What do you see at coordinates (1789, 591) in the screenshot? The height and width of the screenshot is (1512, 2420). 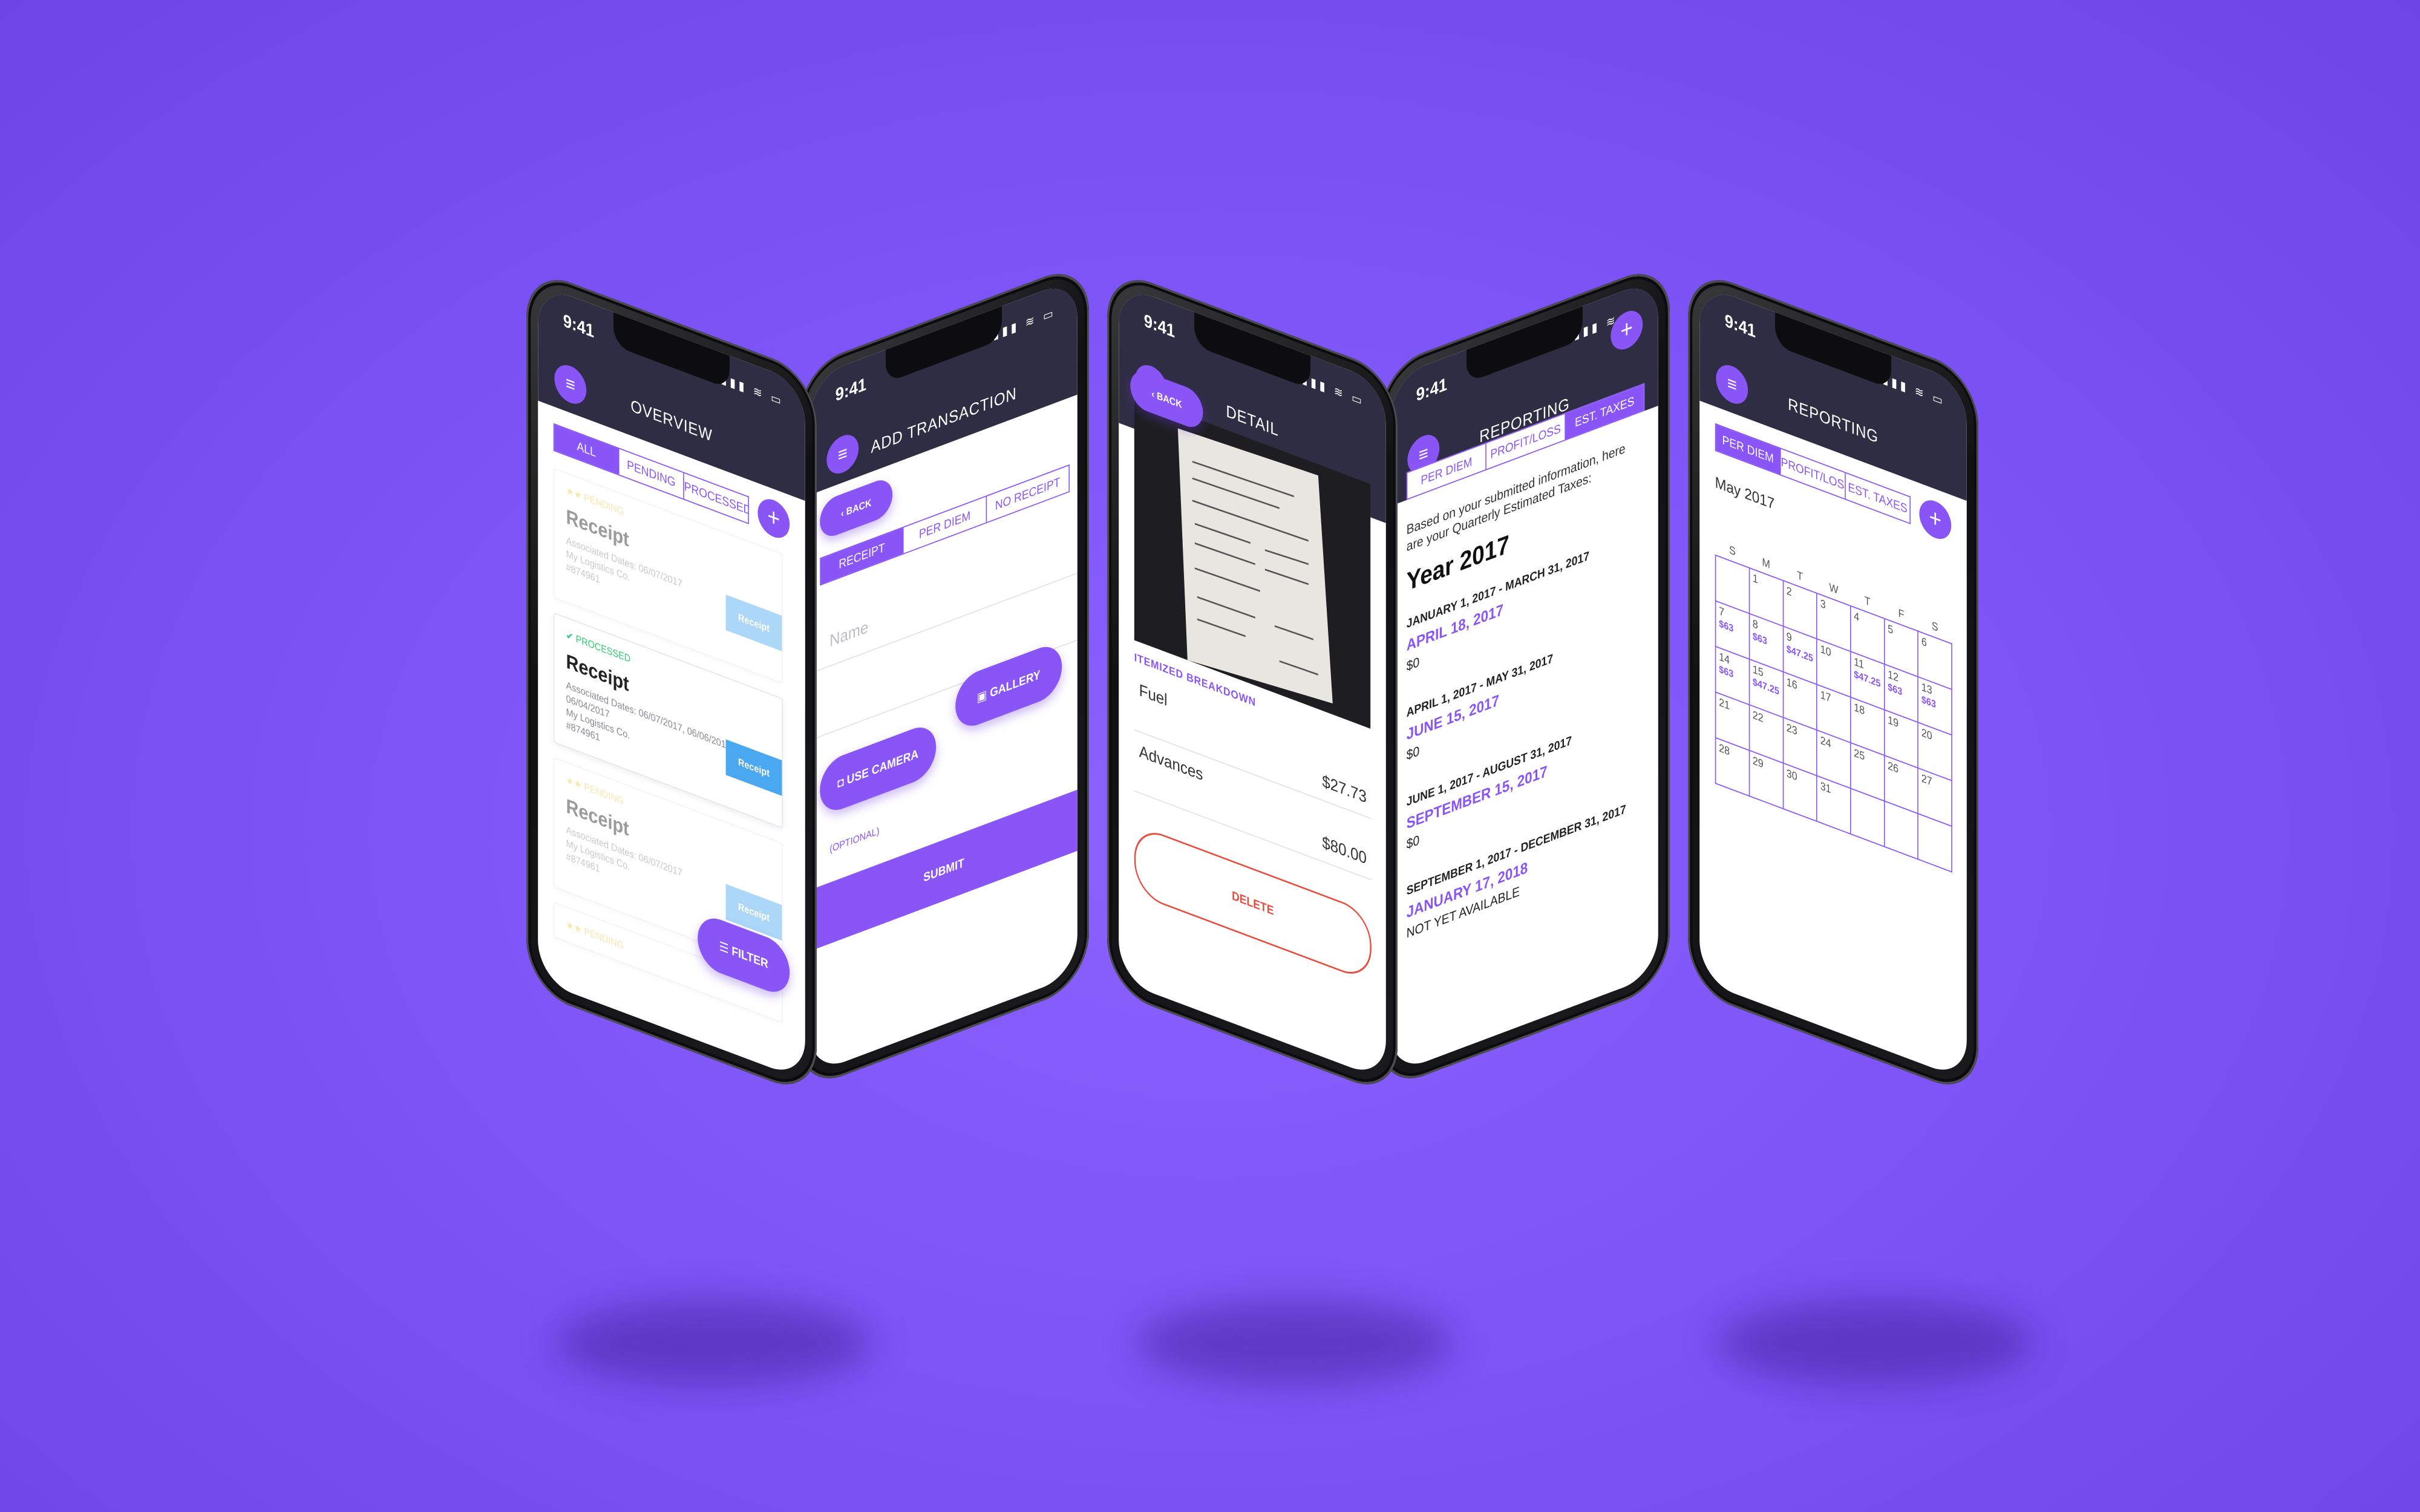 I see `day-number: 2` at bounding box center [1789, 591].